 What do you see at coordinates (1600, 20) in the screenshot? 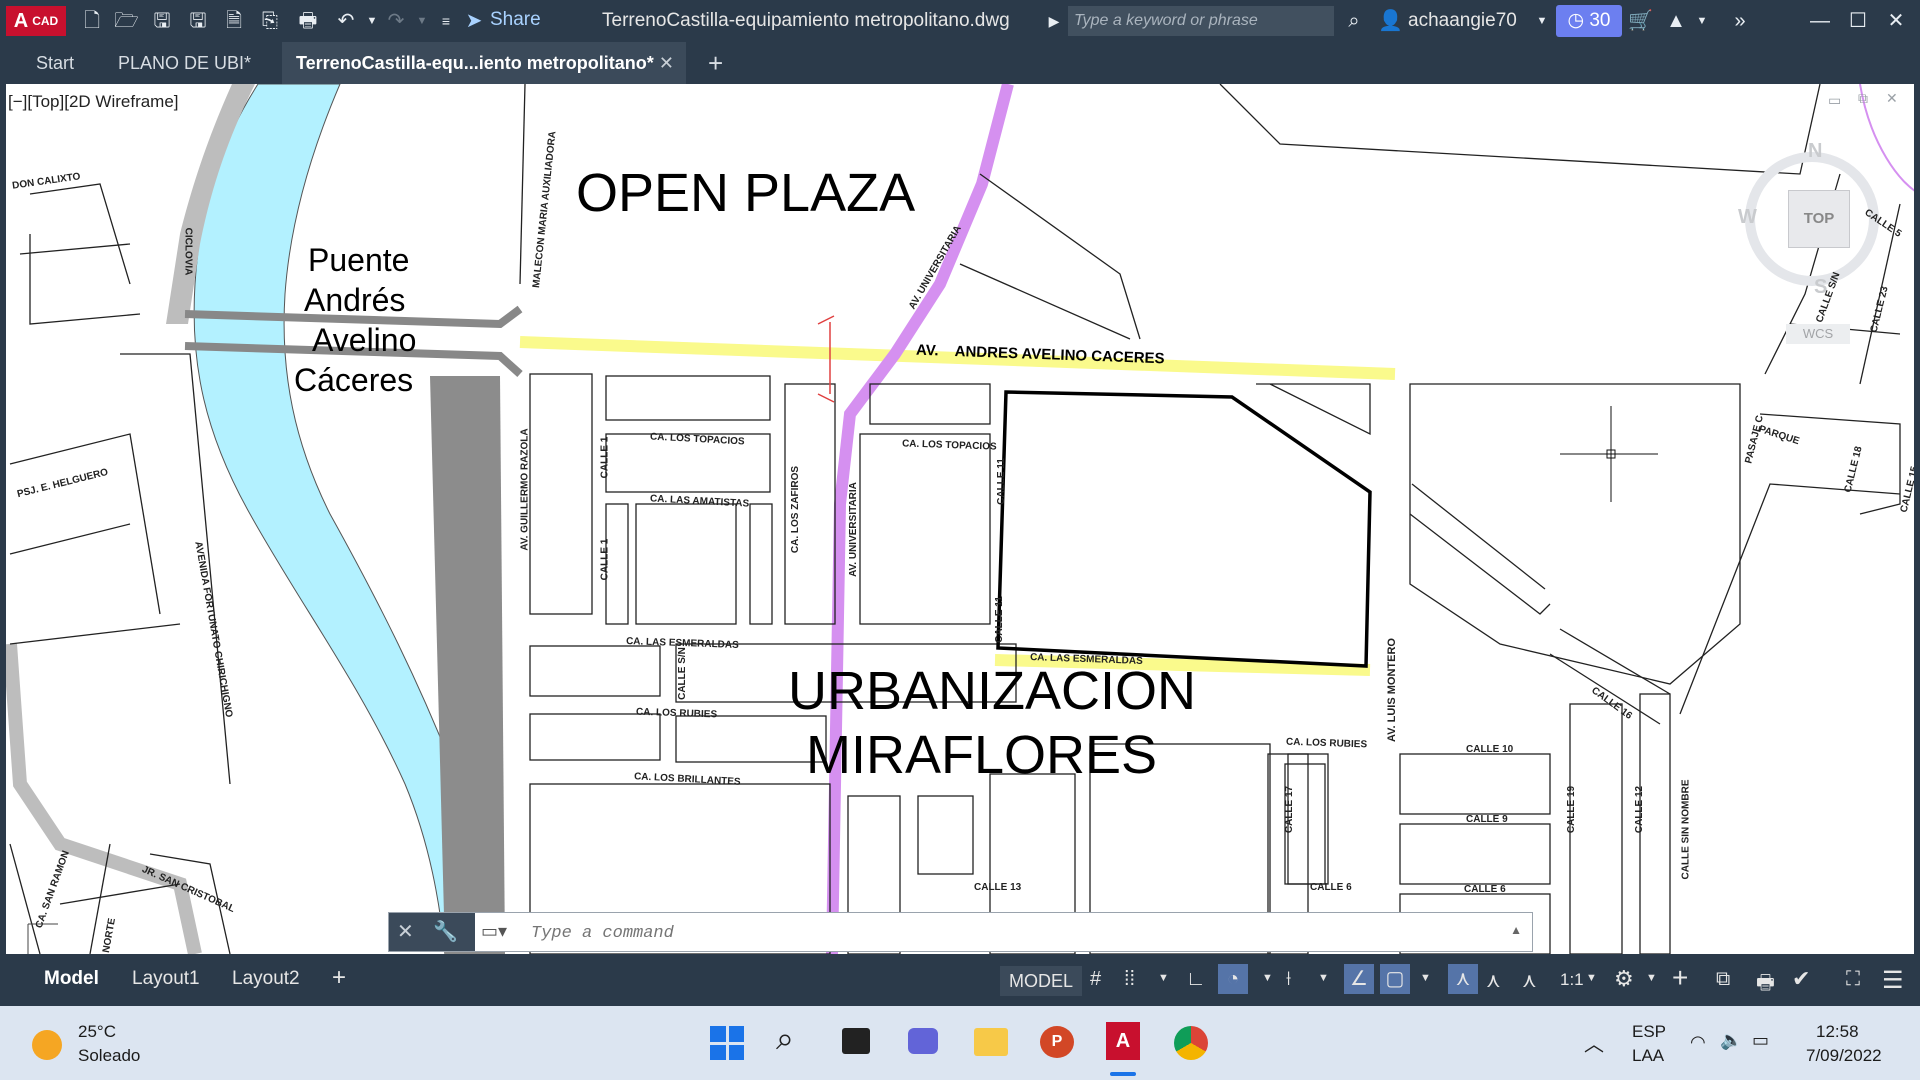
I see `trial-days: 30` at bounding box center [1600, 20].